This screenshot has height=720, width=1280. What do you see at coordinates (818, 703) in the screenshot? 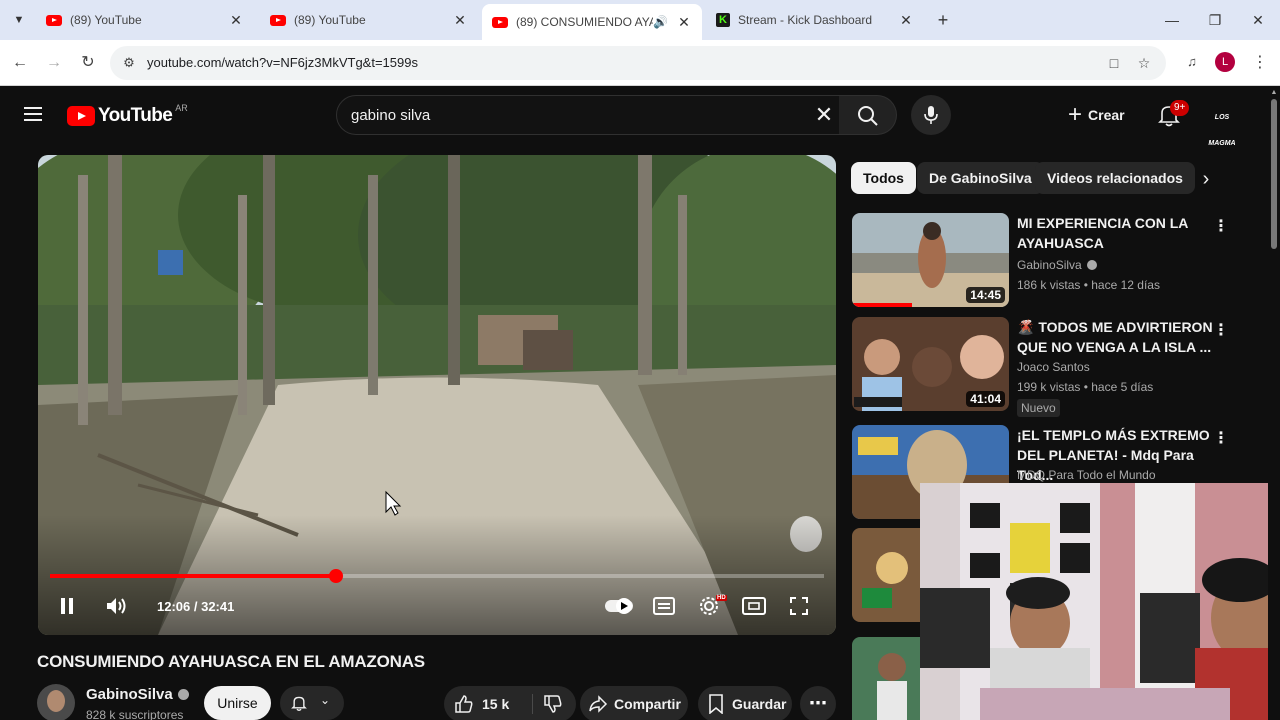
I see `more-actions-button: ⋯` at bounding box center [818, 703].